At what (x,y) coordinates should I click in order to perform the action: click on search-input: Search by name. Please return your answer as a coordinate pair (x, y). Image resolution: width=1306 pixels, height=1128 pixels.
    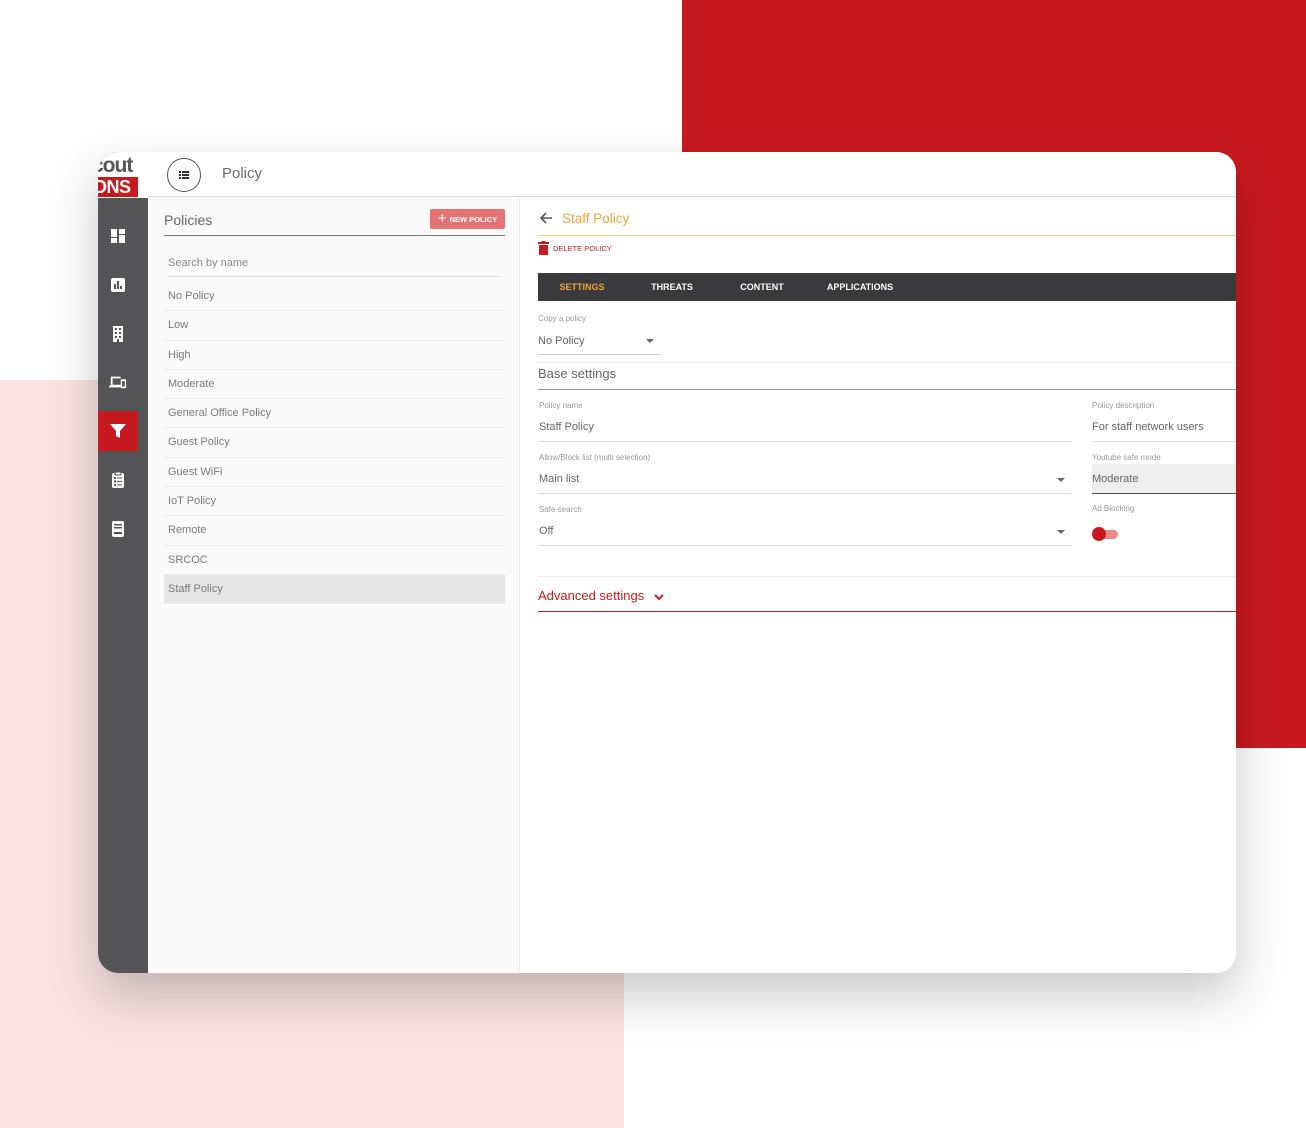
    Looking at the image, I should click on (334, 263).